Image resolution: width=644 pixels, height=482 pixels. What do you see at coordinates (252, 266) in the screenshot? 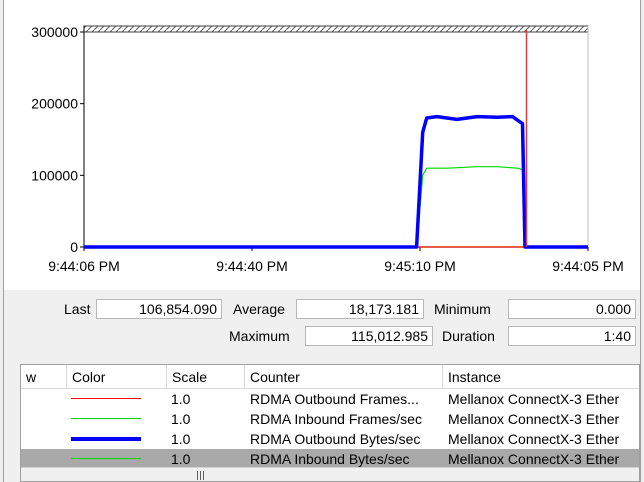
I see `x-tick-label: 9:44:40 PM` at bounding box center [252, 266].